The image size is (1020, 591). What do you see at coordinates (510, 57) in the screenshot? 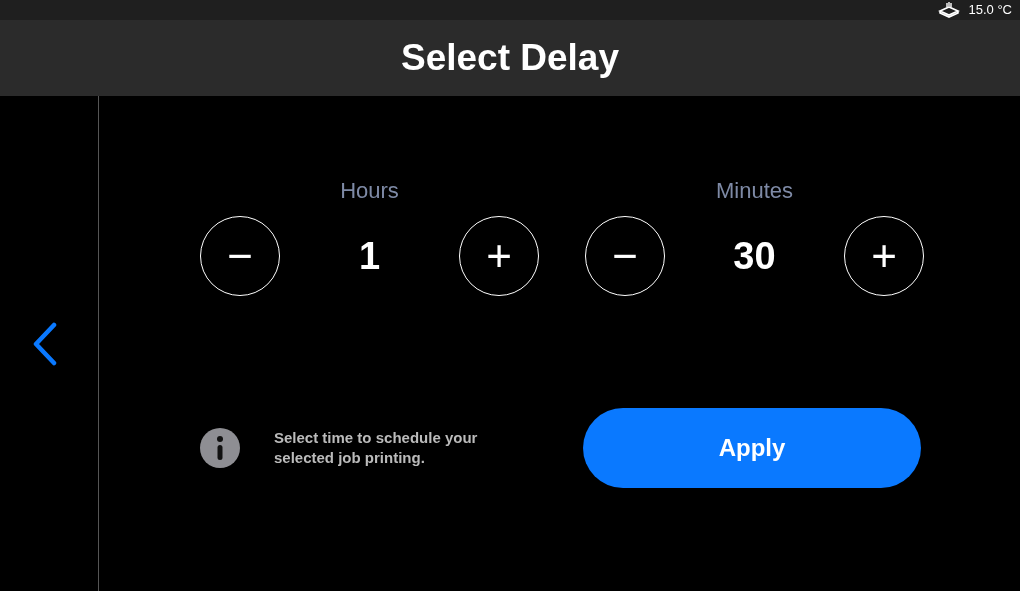
I see `page-title: Select Delay` at bounding box center [510, 57].